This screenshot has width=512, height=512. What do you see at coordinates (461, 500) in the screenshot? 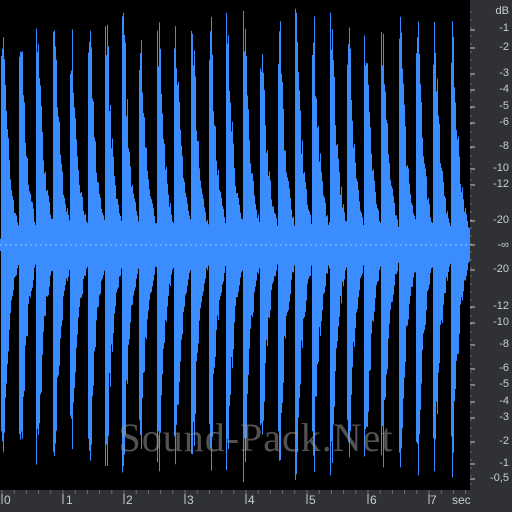
I see `time-unit-label: sec` at bounding box center [461, 500].